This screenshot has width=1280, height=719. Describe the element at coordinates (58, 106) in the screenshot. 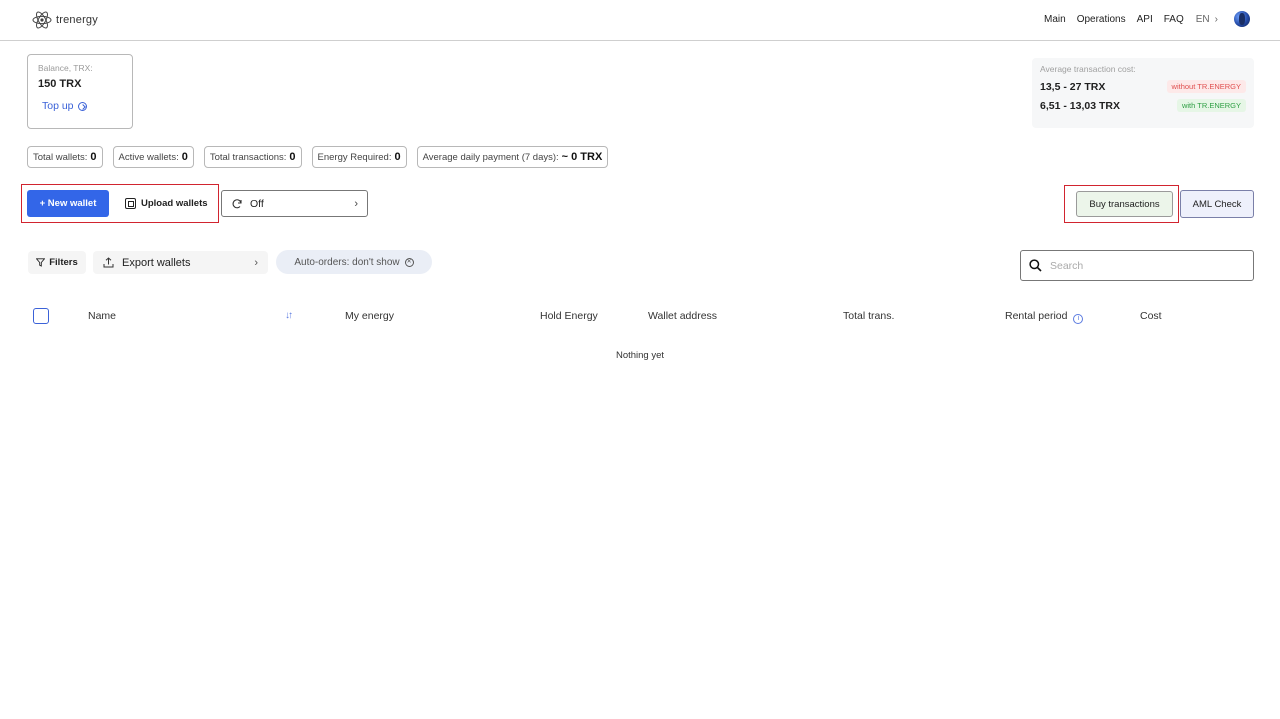

I see `top-up-label: Top up` at that location.